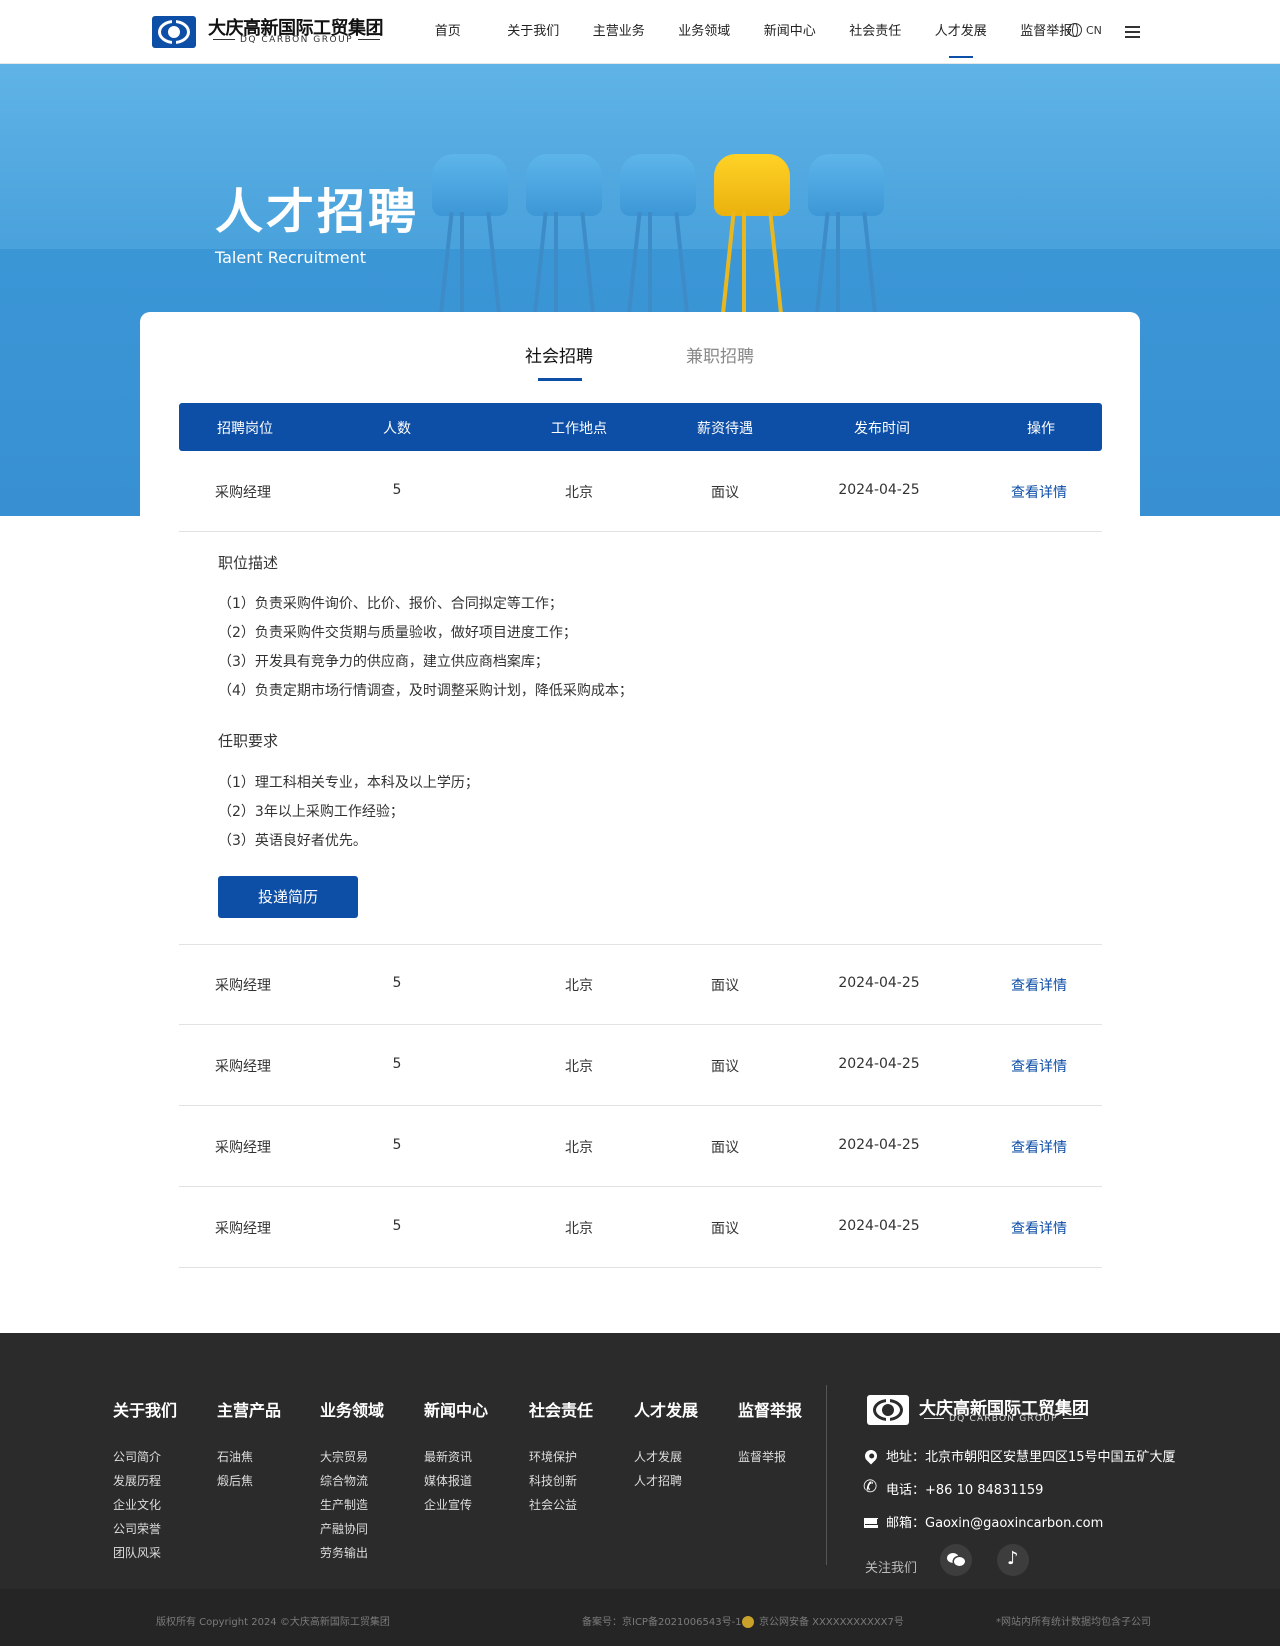  Describe the element at coordinates (145, 1529) in the screenshot. I see `footer-link: 公司荣誉` at that location.